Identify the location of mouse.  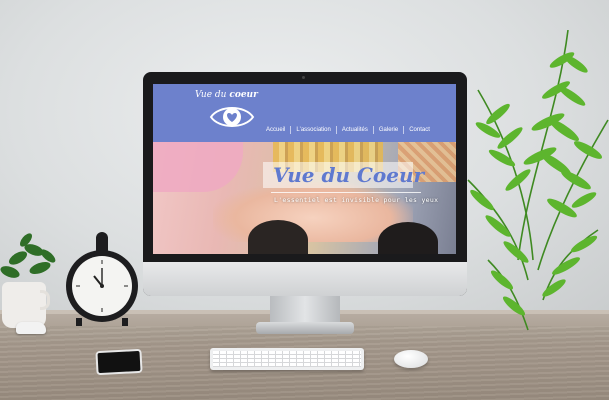
(411, 359).